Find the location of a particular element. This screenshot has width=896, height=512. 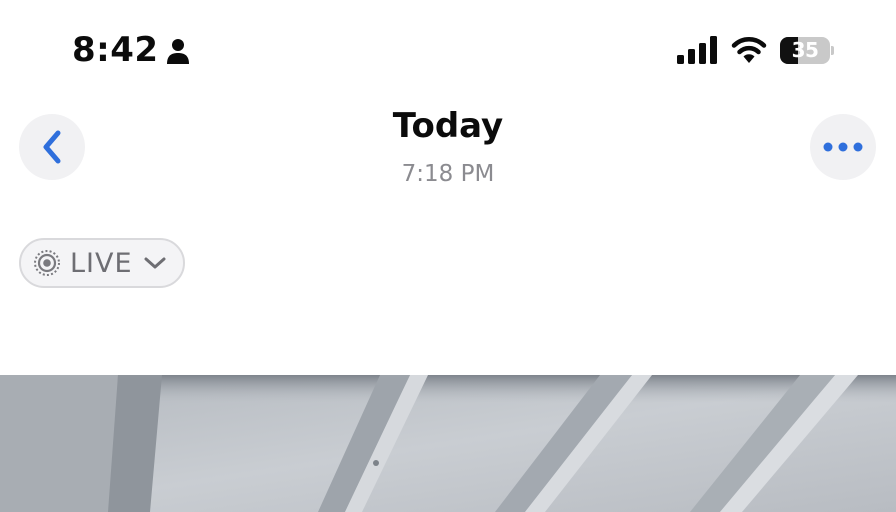

battery-body: 35 is located at coordinates (805, 50).